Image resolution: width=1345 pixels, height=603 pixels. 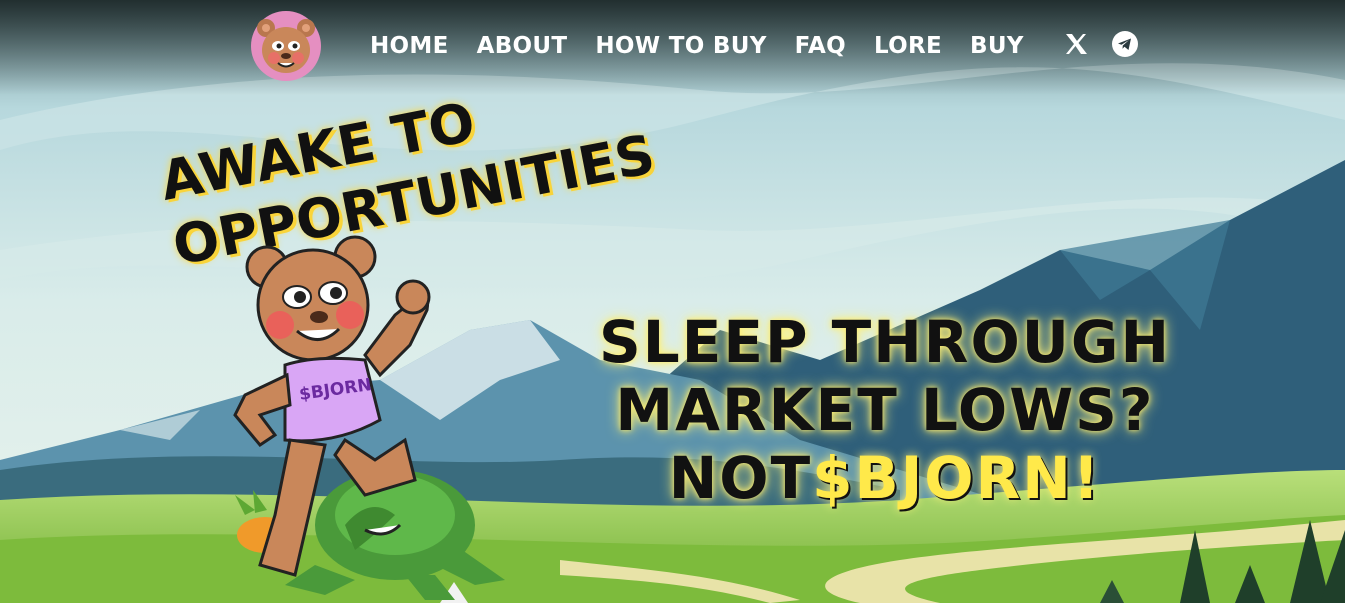 I want to click on nav-item-how-to-buy: HOW TO BUY, so click(x=680, y=46).